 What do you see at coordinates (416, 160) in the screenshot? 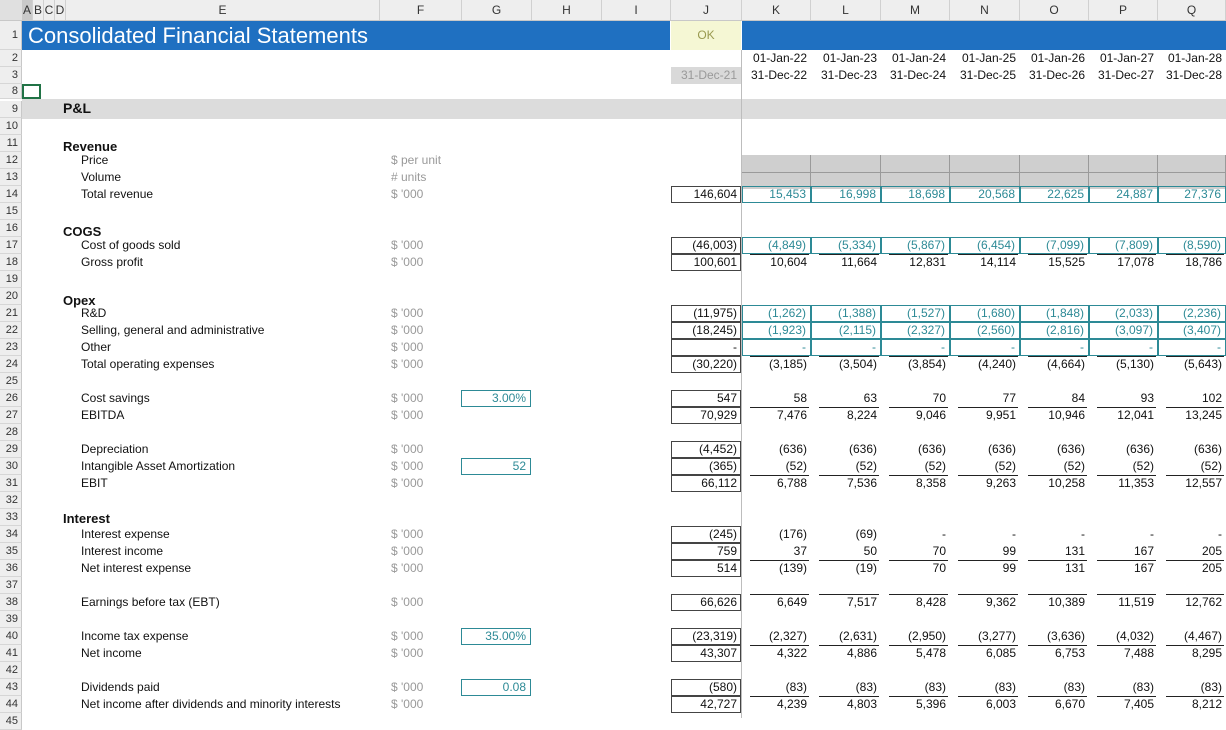
I see `row-unit-price: $ per unit` at bounding box center [416, 160].